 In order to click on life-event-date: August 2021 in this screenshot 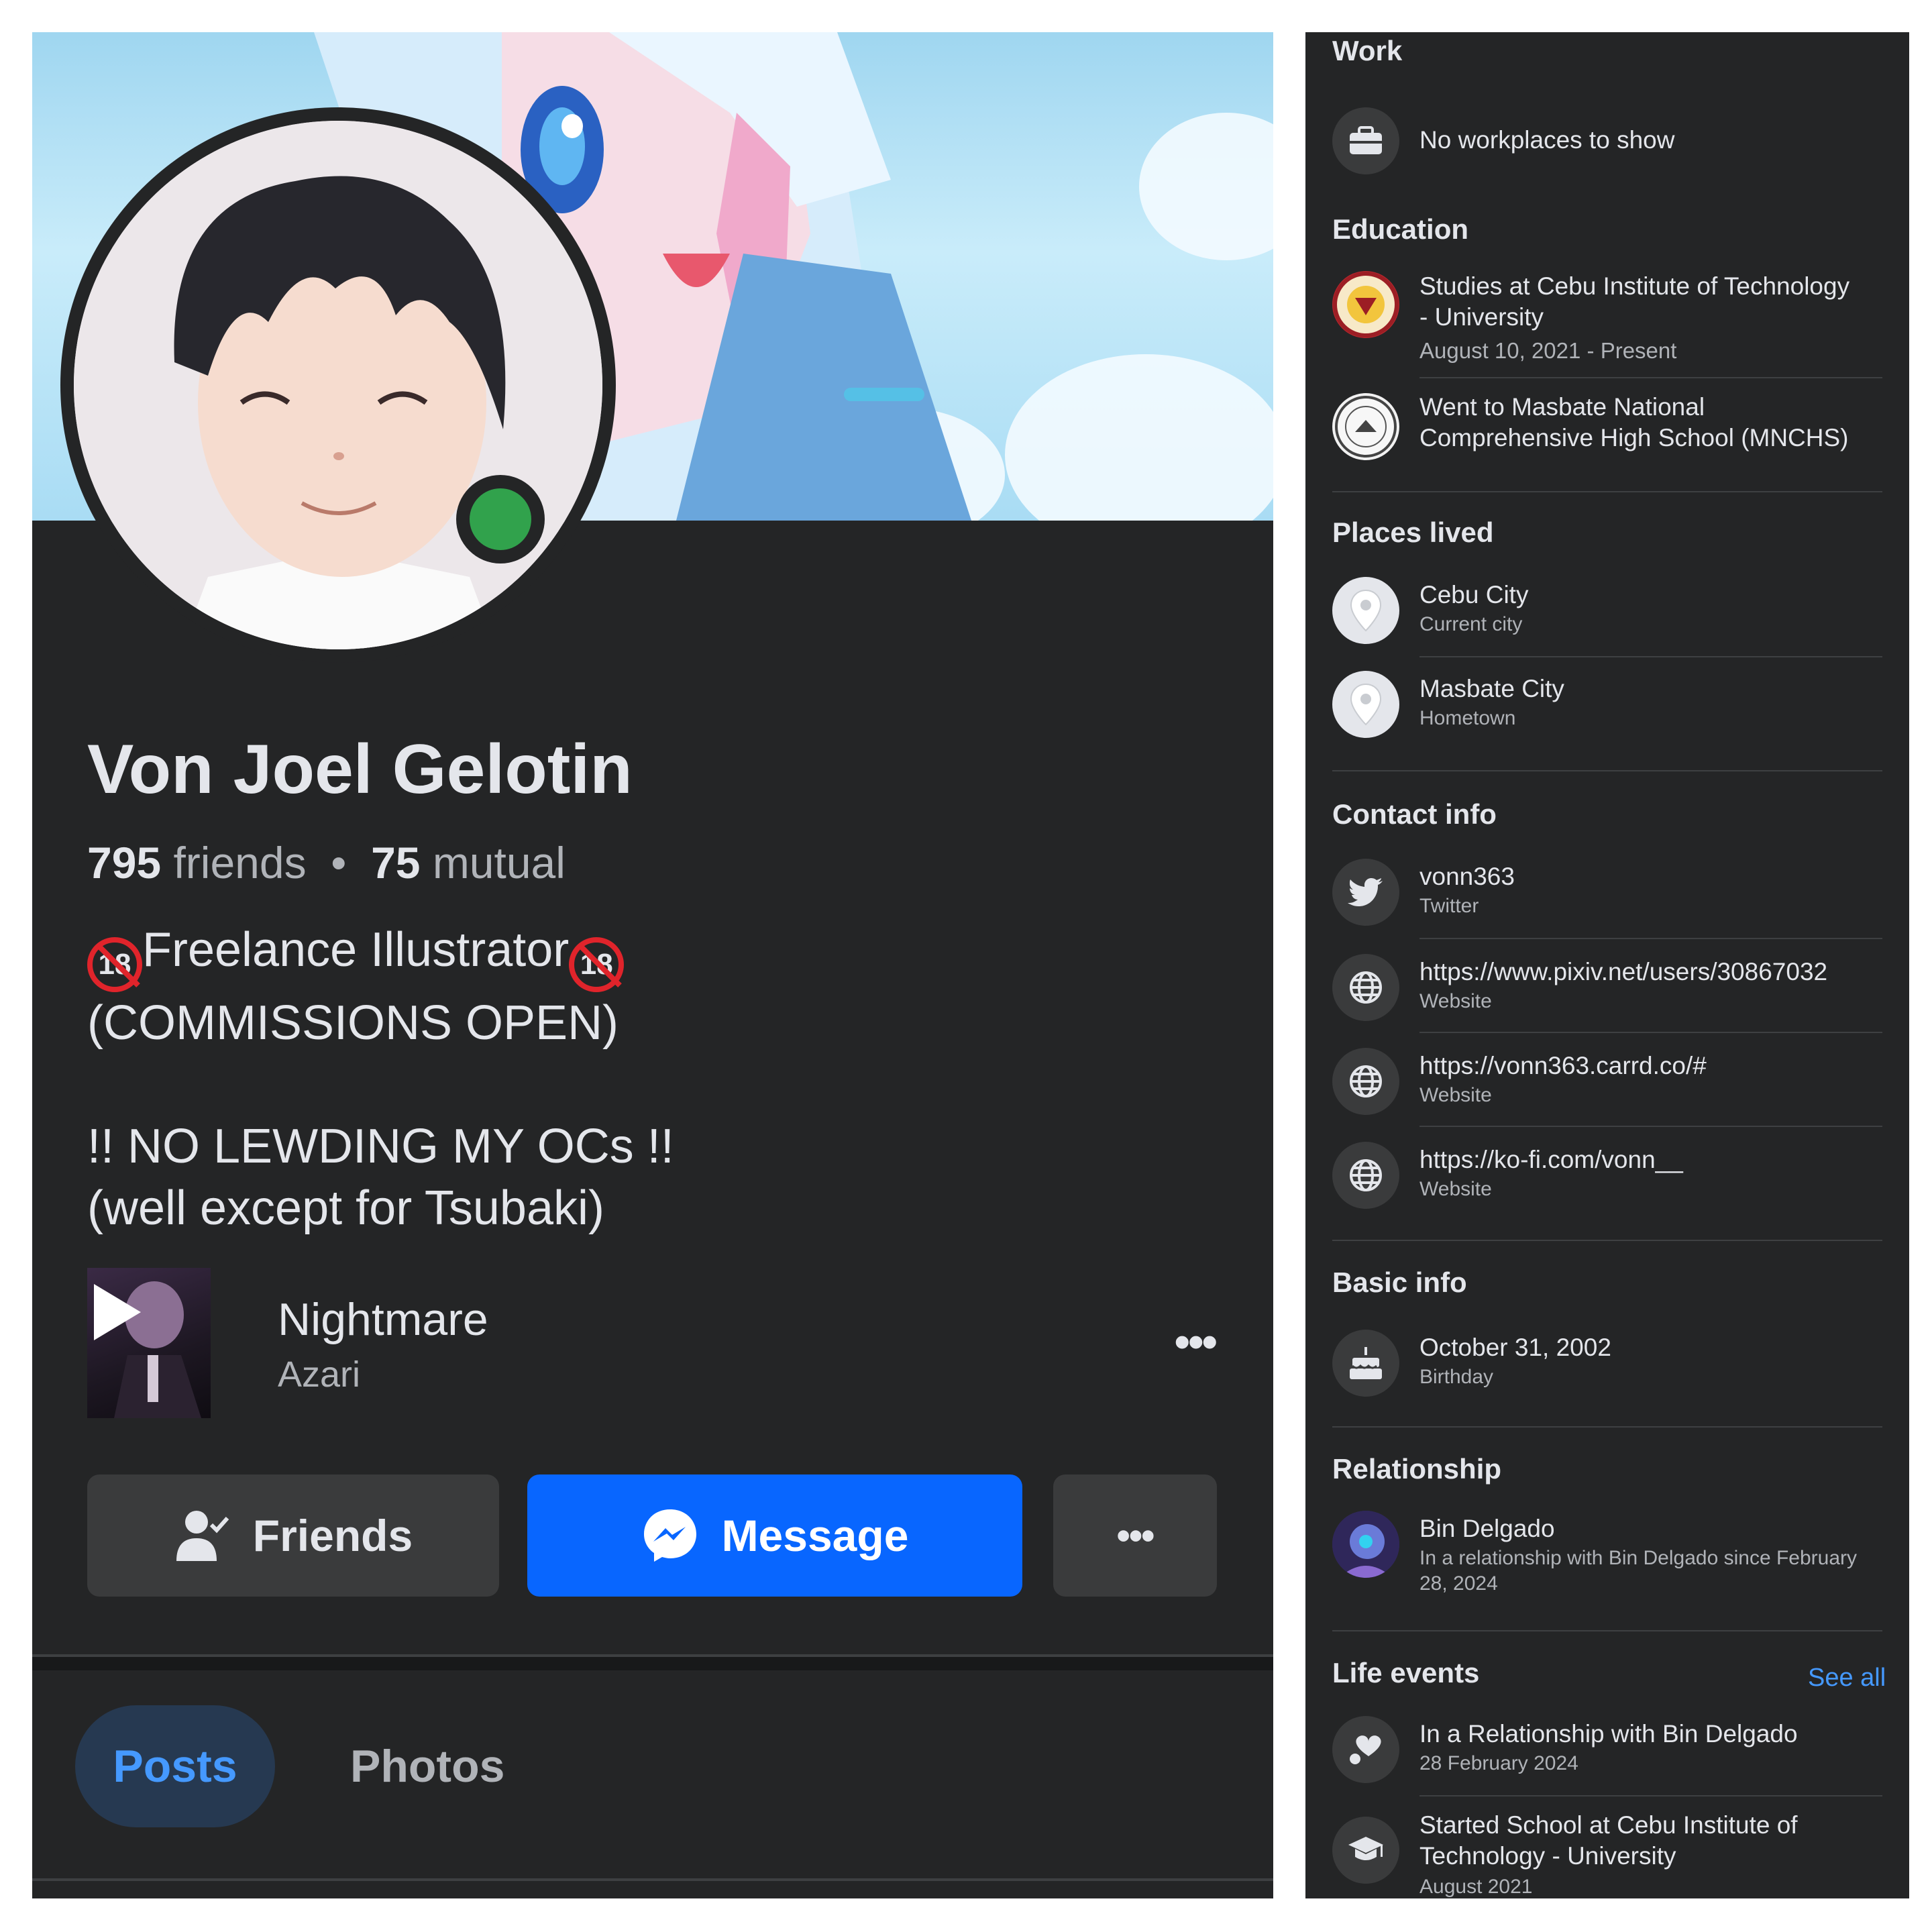, I will do `click(1476, 1887)`.